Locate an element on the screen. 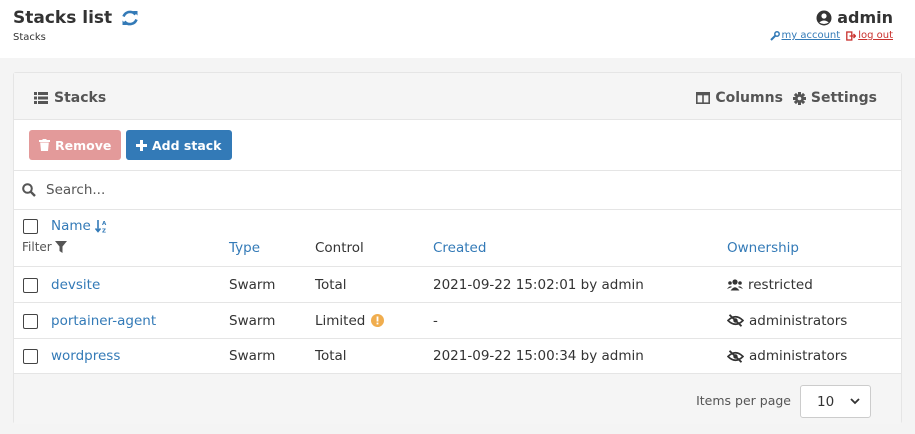  stack-name-link: portainer-agent is located at coordinates (103, 321).